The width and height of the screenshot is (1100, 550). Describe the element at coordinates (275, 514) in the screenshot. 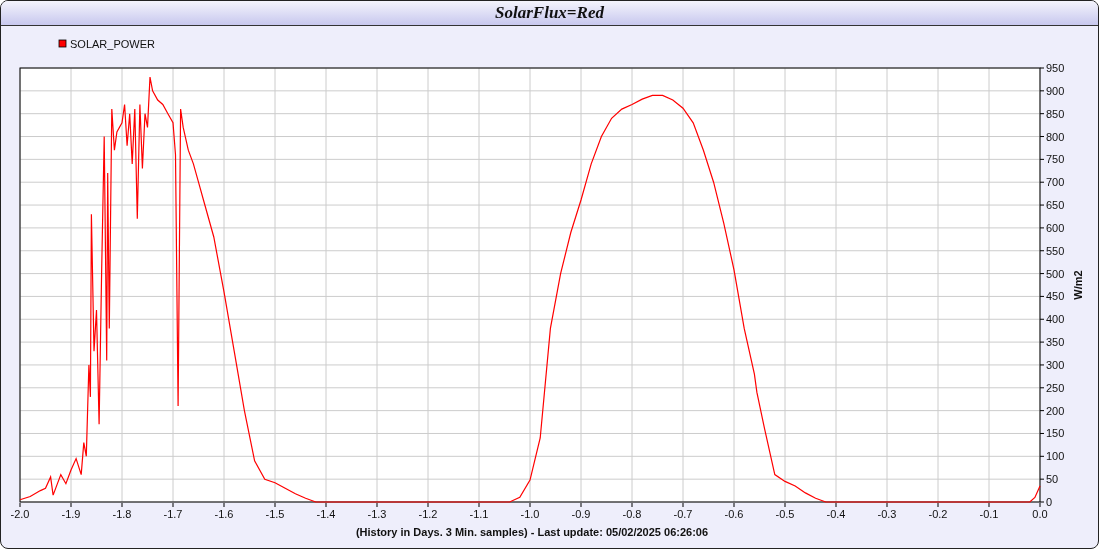

I see `x-tick-label: -1.5` at that location.